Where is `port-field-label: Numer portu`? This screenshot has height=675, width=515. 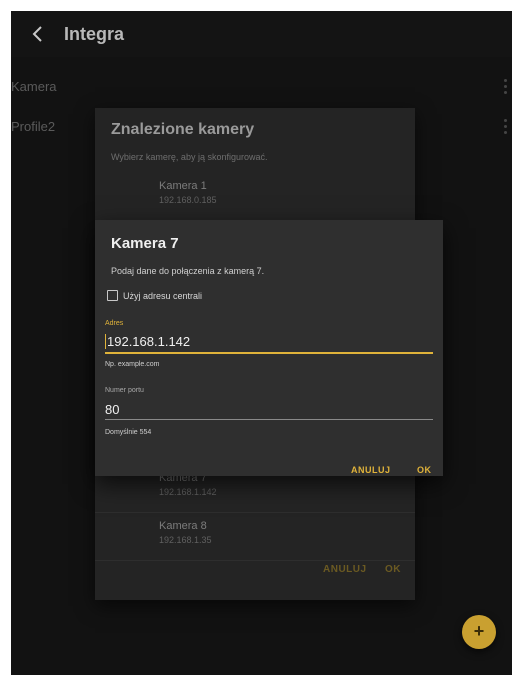 port-field-label: Numer portu is located at coordinates (124, 390).